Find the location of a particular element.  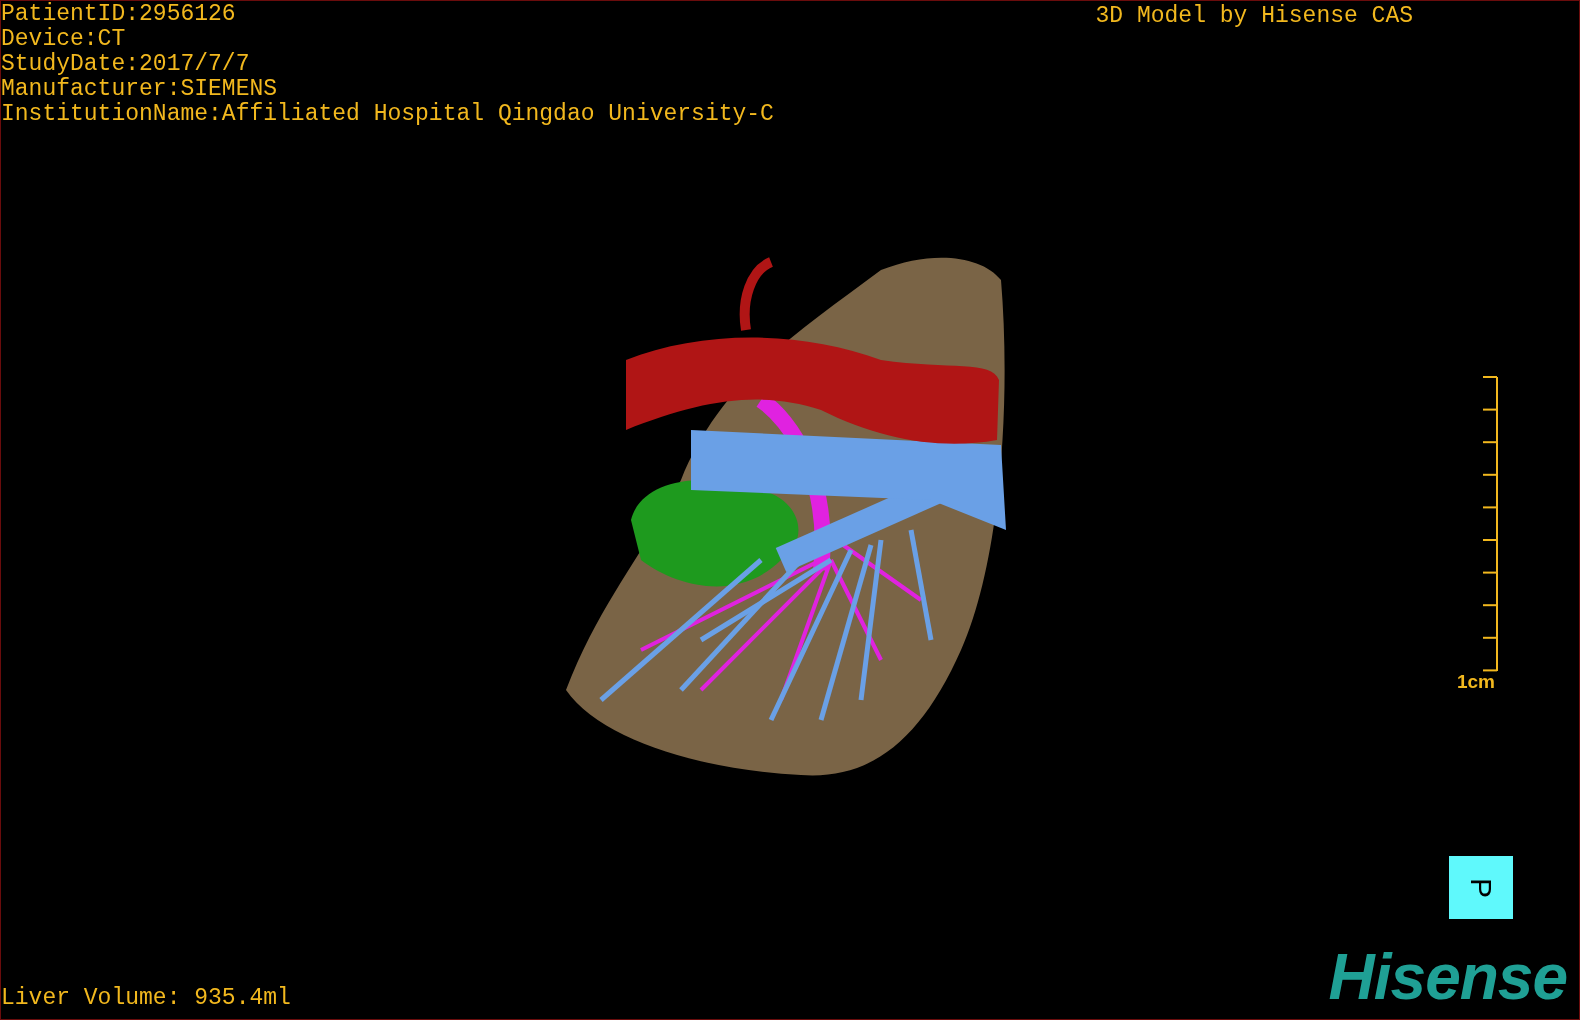

liver-volume-text: Liver Volume: 935.4ml is located at coordinates (146, 999).